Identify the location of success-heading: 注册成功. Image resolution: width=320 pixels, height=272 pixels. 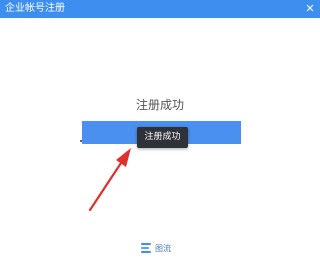
(159, 105).